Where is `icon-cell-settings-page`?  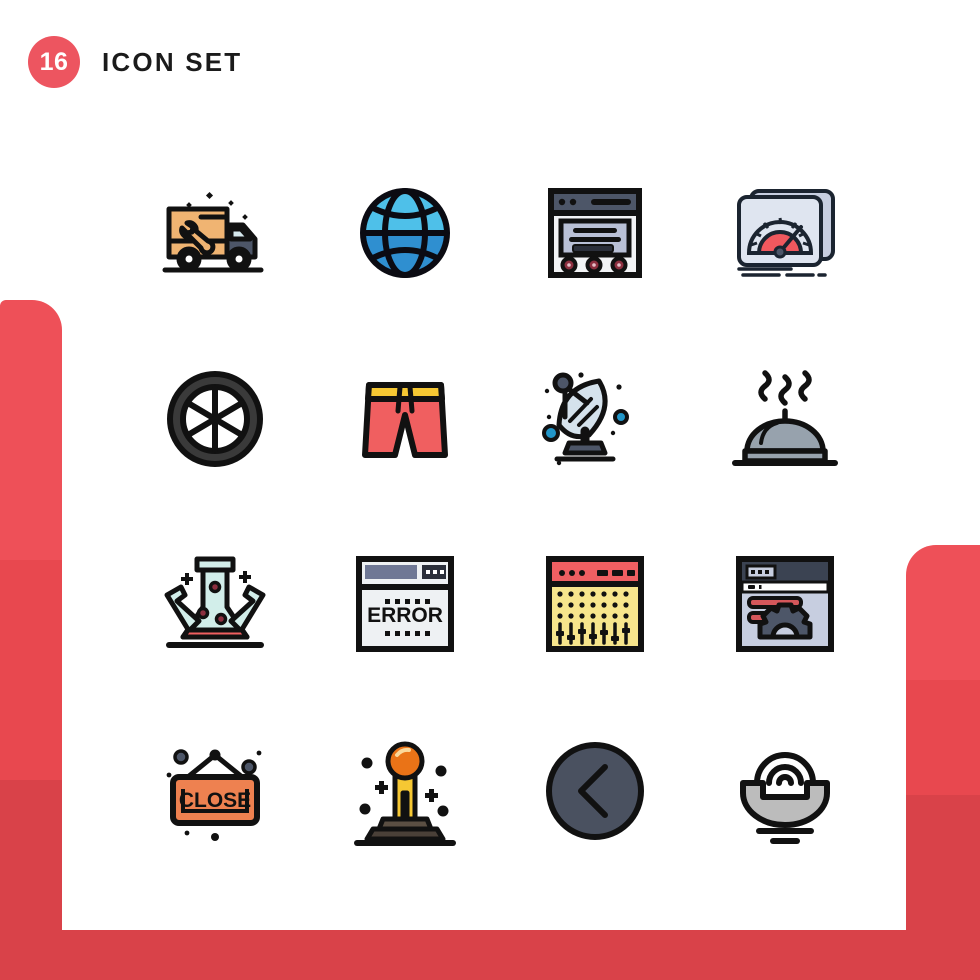 icon-cell-settings-page is located at coordinates (785, 605).